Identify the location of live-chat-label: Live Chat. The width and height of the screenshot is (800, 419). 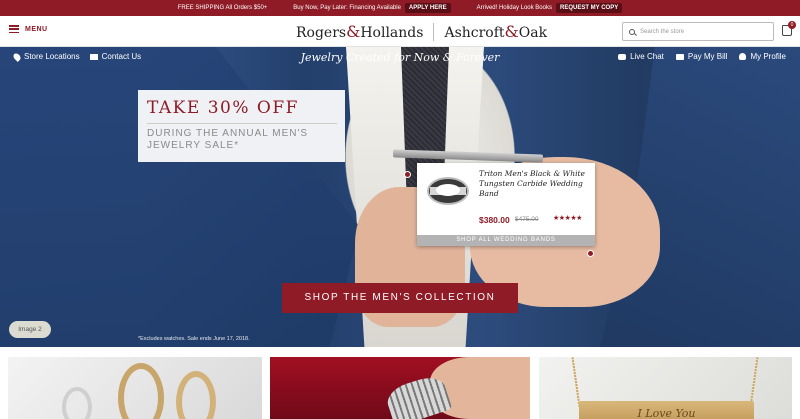
(647, 56).